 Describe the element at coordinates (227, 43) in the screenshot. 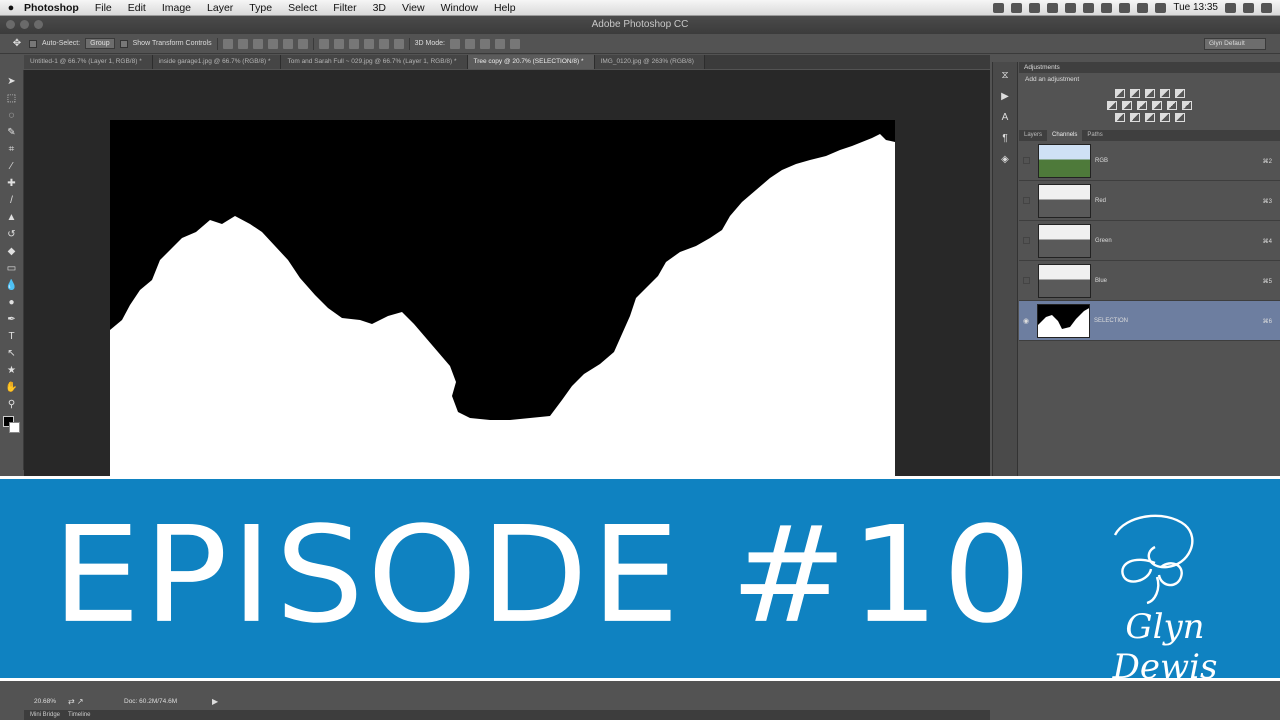

I see `align-top-icon` at that location.